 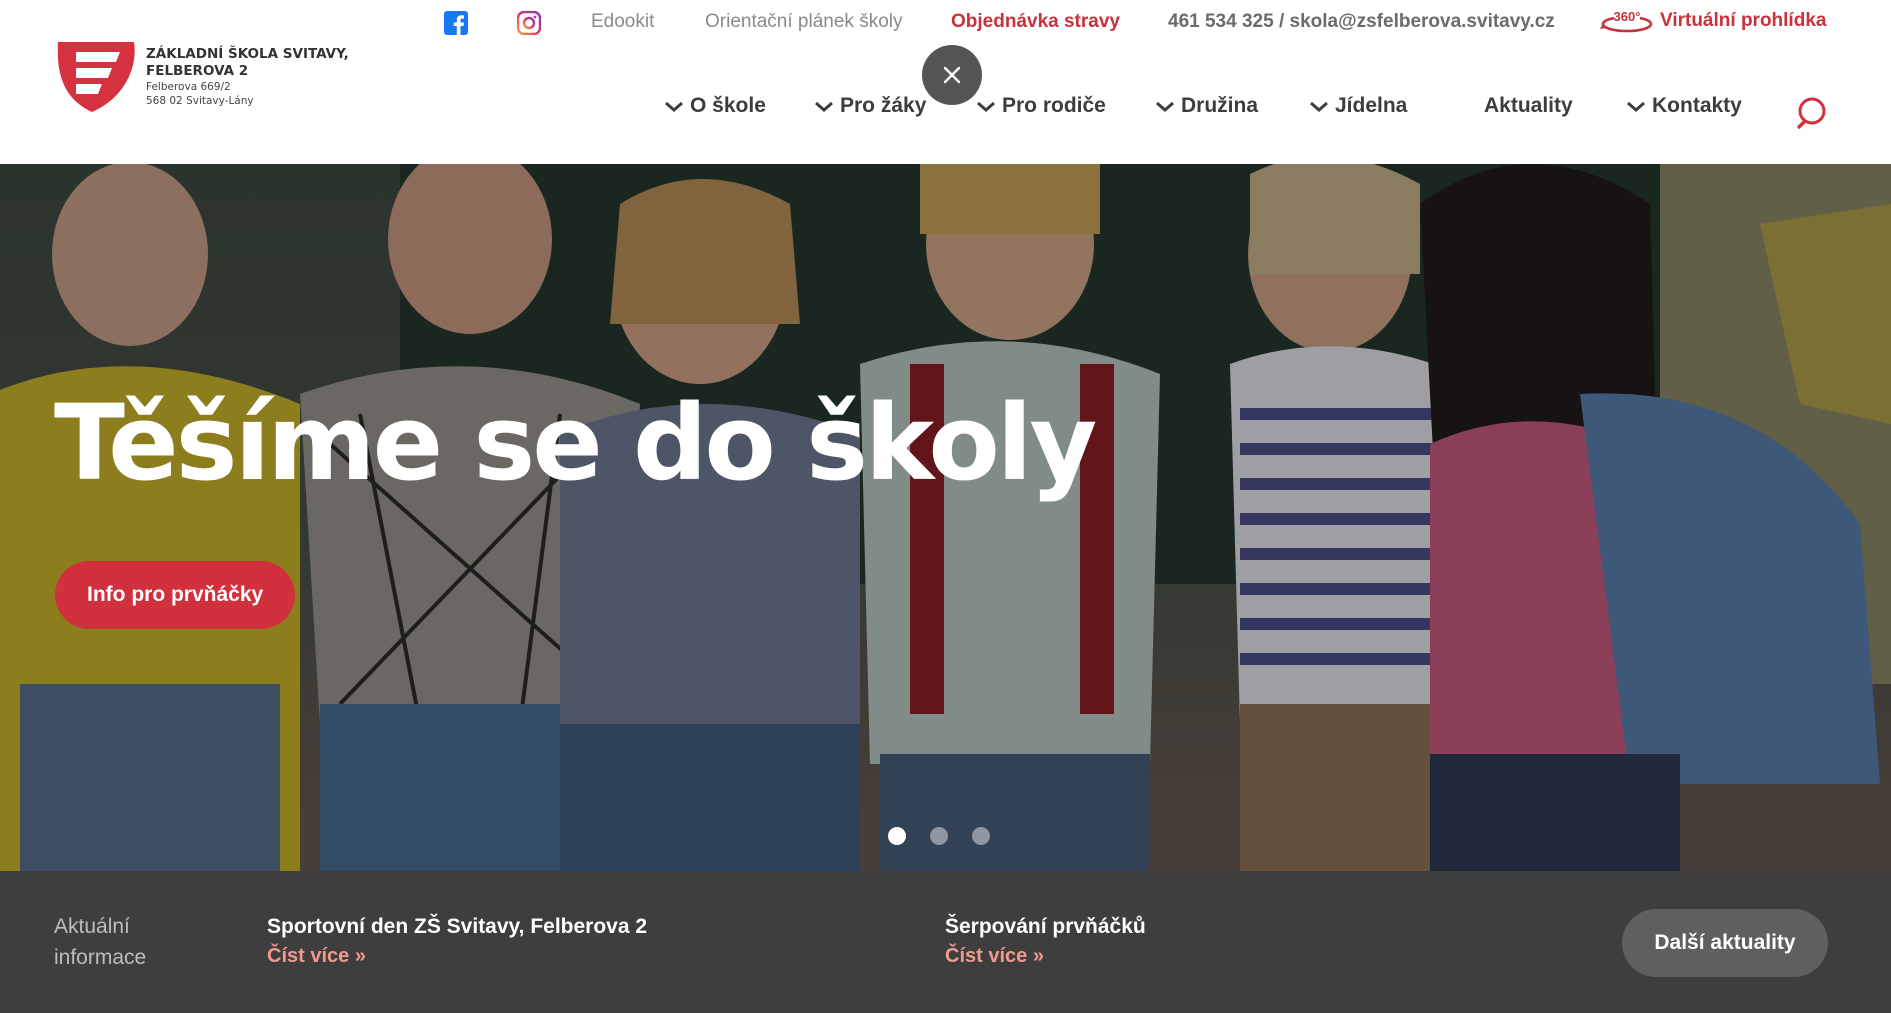 What do you see at coordinates (1725, 943) in the screenshot?
I see `more-news-button: Další aktuality` at bounding box center [1725, 943].